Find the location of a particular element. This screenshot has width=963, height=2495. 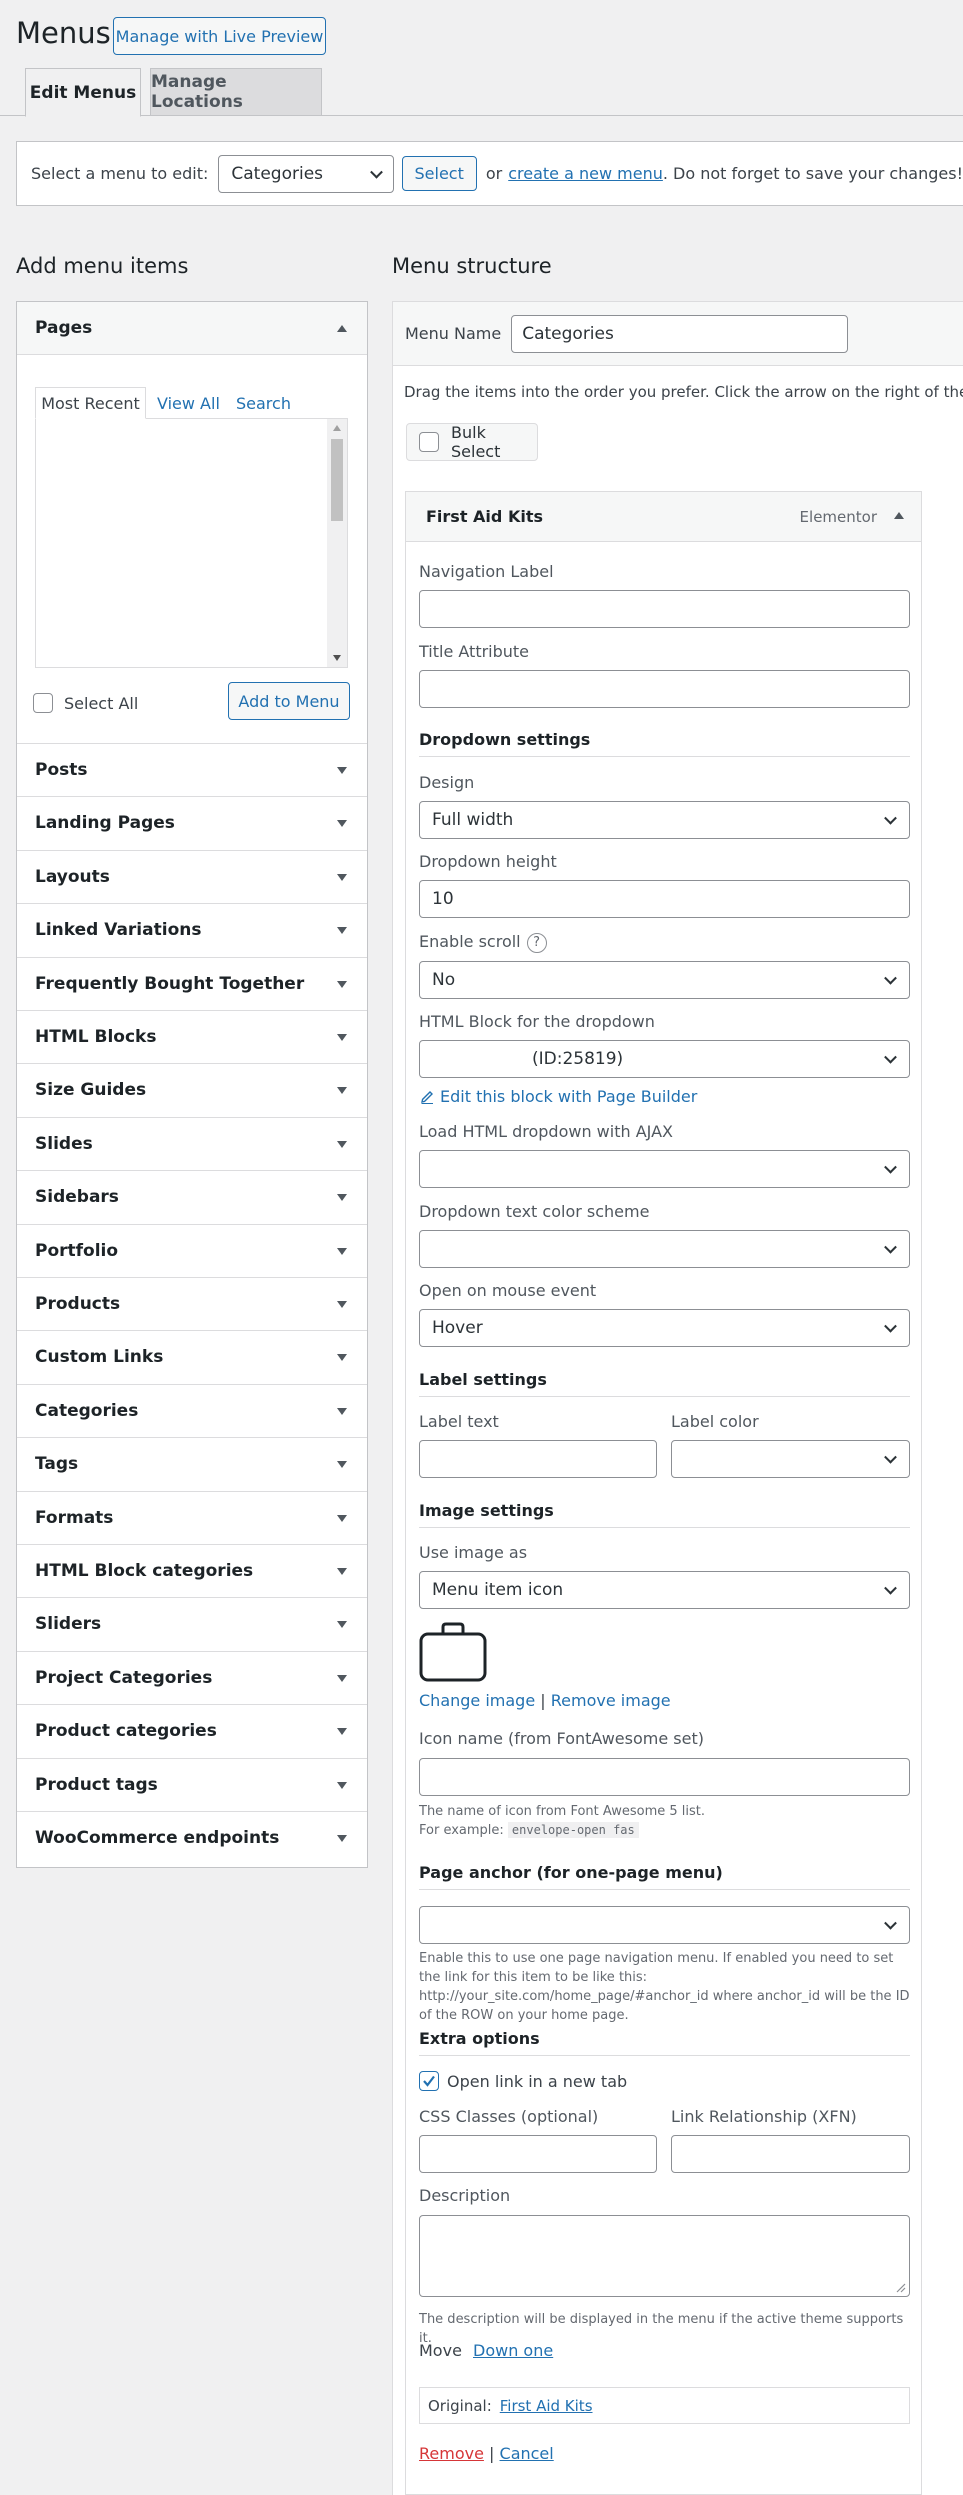

navigation-label-label: Navigation Label is located at coordinates (486, 571).